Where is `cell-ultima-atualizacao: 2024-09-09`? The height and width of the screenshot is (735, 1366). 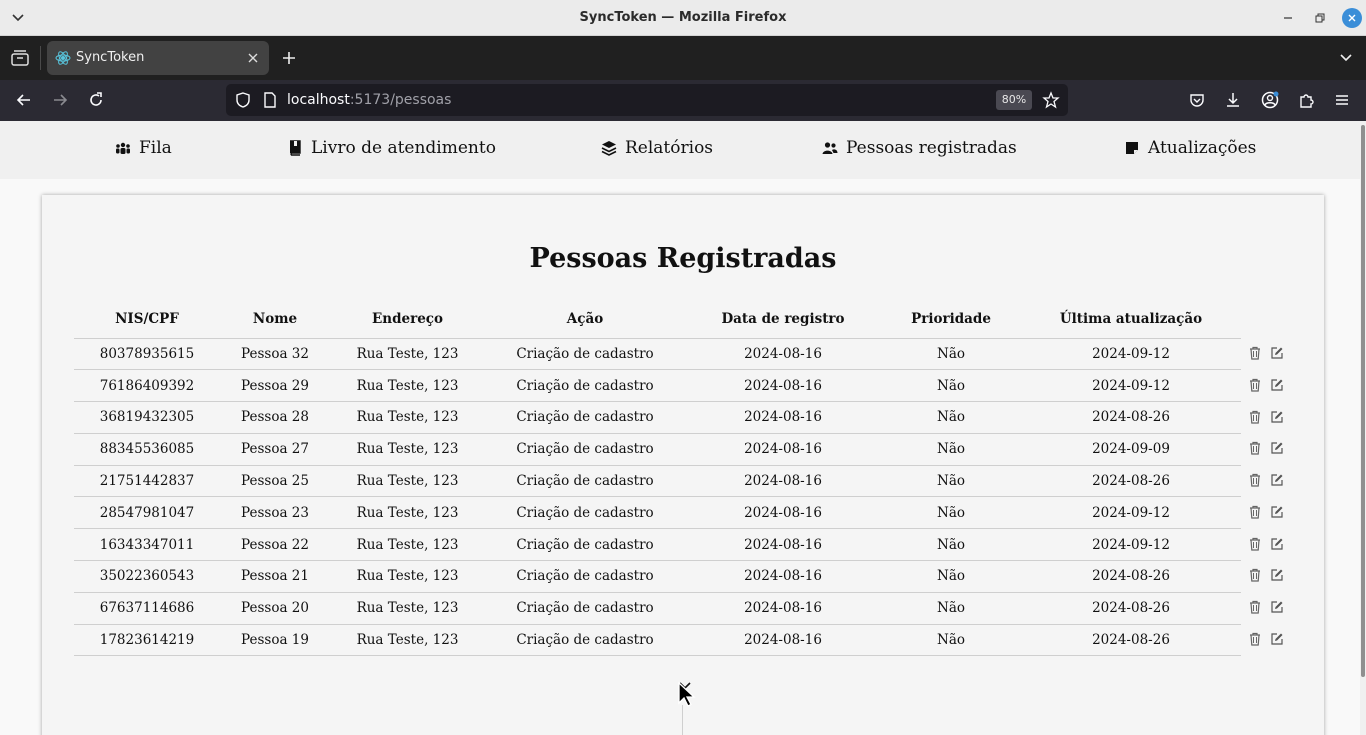 cell-ultima-atualizacao: 2024-09-09 is located at coordinates (1131, 449).